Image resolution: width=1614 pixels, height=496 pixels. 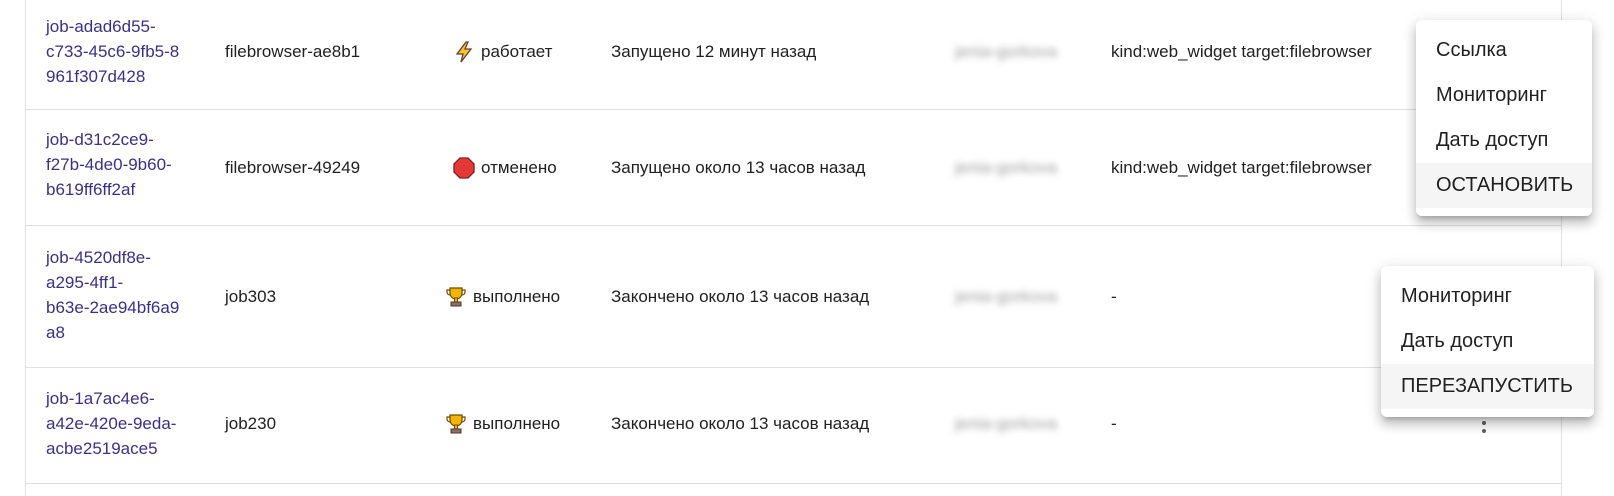 I want to click on job-id-line: b619ff6ff2af, so click(x=91, y=189).